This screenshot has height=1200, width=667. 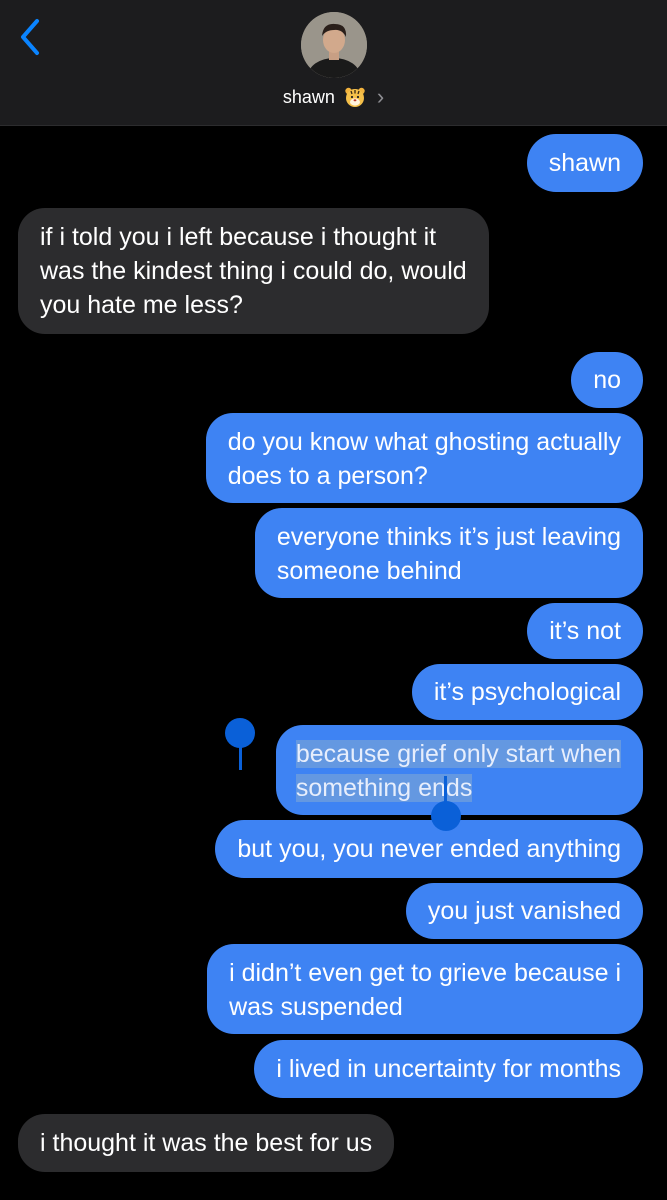 I want to click on sent-message: i lived in uncertainty for months, so click(x=452, y=1069).